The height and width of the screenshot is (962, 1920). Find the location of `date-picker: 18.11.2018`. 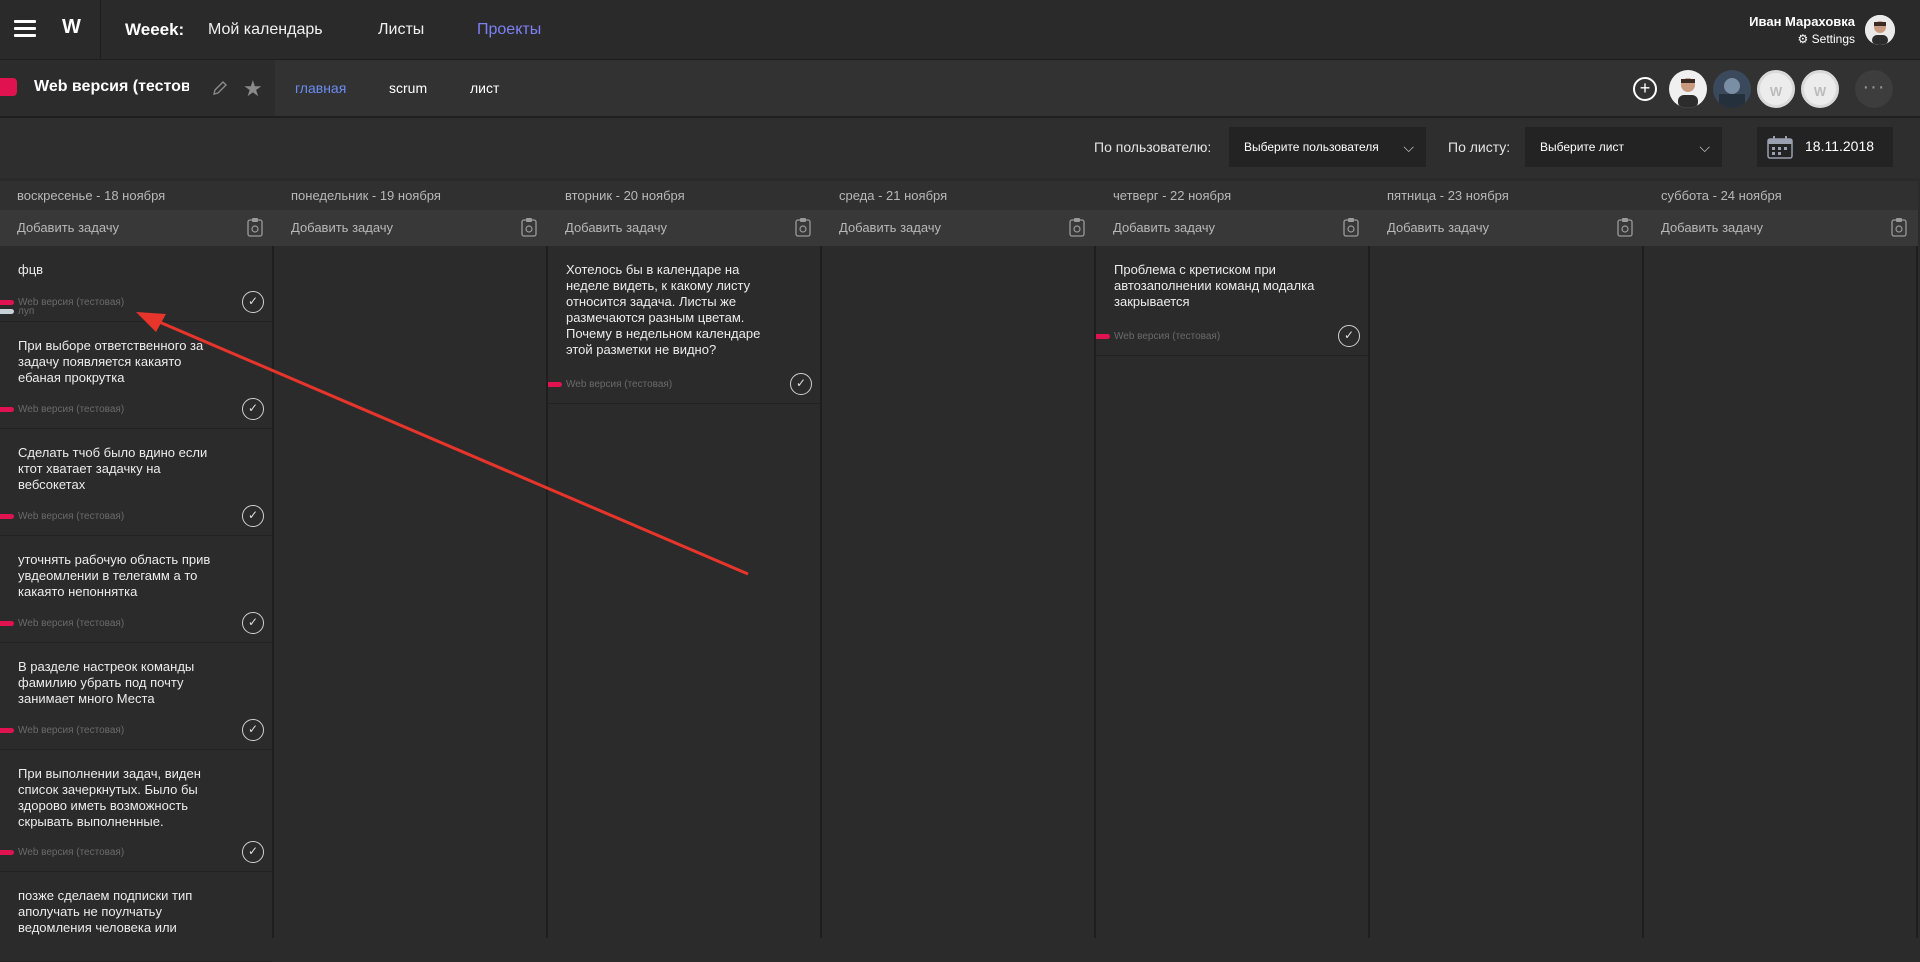

date-picker: 18.11.2018 is located at coordinates (1825, 147).